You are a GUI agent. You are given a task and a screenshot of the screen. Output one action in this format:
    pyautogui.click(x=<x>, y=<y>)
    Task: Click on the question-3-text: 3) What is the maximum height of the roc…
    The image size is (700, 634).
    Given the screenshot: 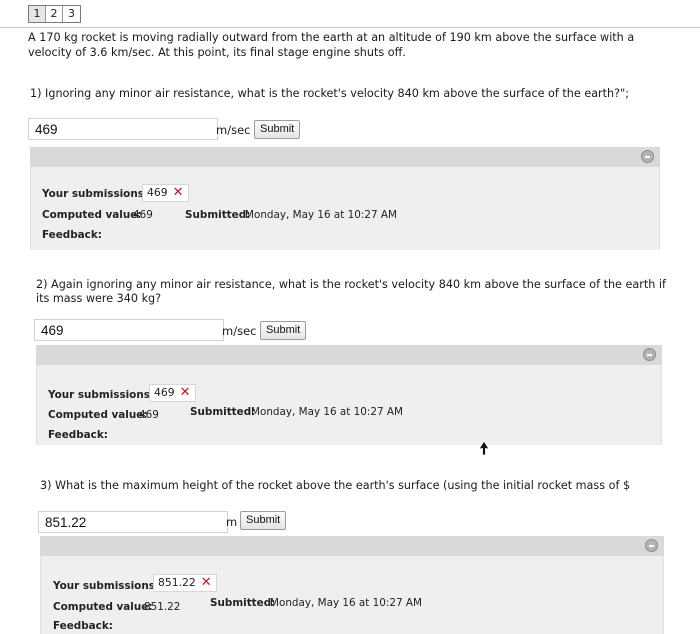 What is the action you would take?
    pyautogui.click(x=335, y=485)
    